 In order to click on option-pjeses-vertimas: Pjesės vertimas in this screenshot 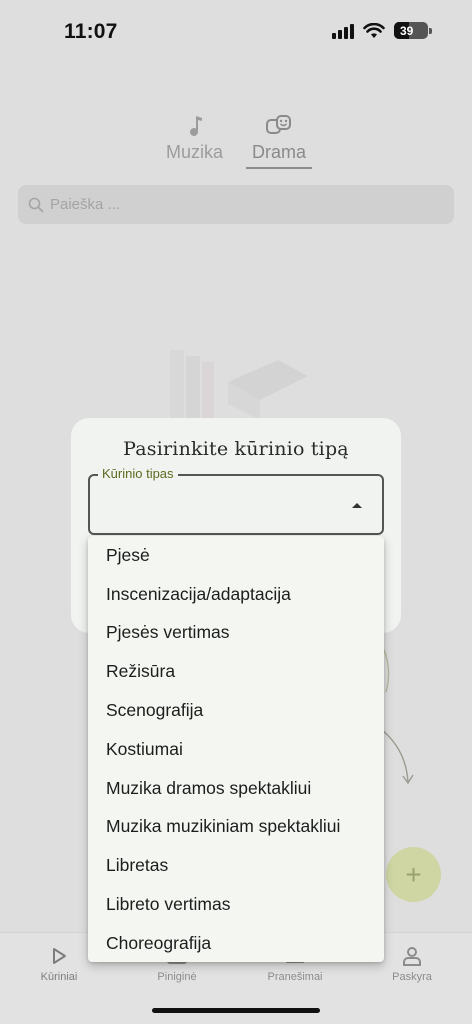, I will do `click(236, 633)`.